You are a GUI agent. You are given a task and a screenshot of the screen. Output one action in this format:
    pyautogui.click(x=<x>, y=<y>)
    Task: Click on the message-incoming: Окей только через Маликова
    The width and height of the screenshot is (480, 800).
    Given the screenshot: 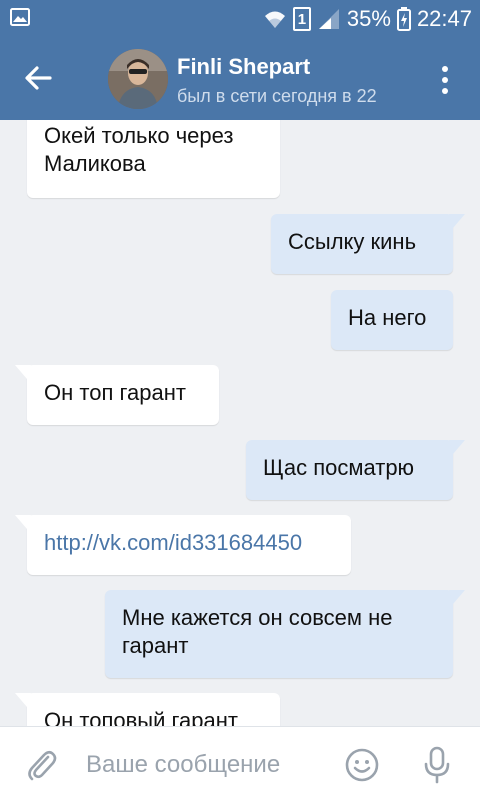 What is the action you would take?
    pyautogui.click(x=153, y=159)
    